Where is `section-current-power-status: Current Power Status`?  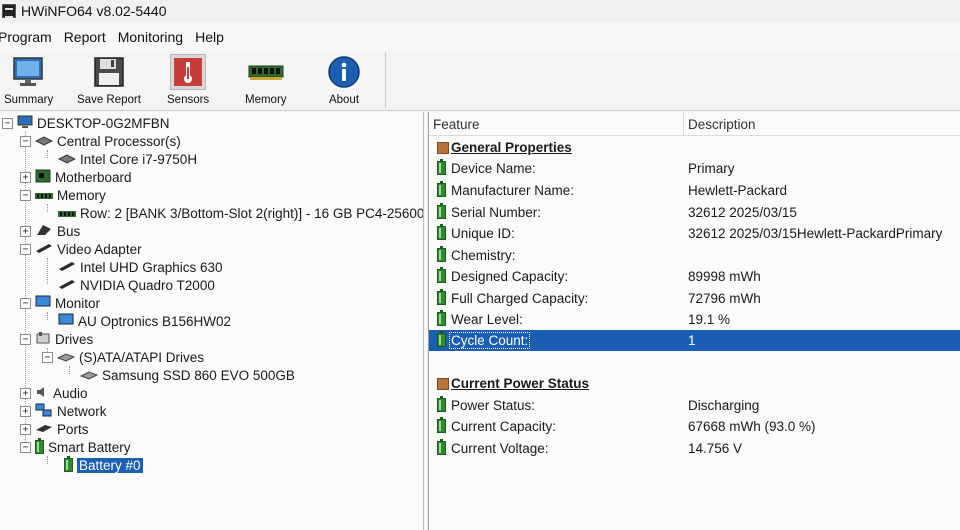 section-current-power-status: Current Power Status is located at coordinates (694, 383).